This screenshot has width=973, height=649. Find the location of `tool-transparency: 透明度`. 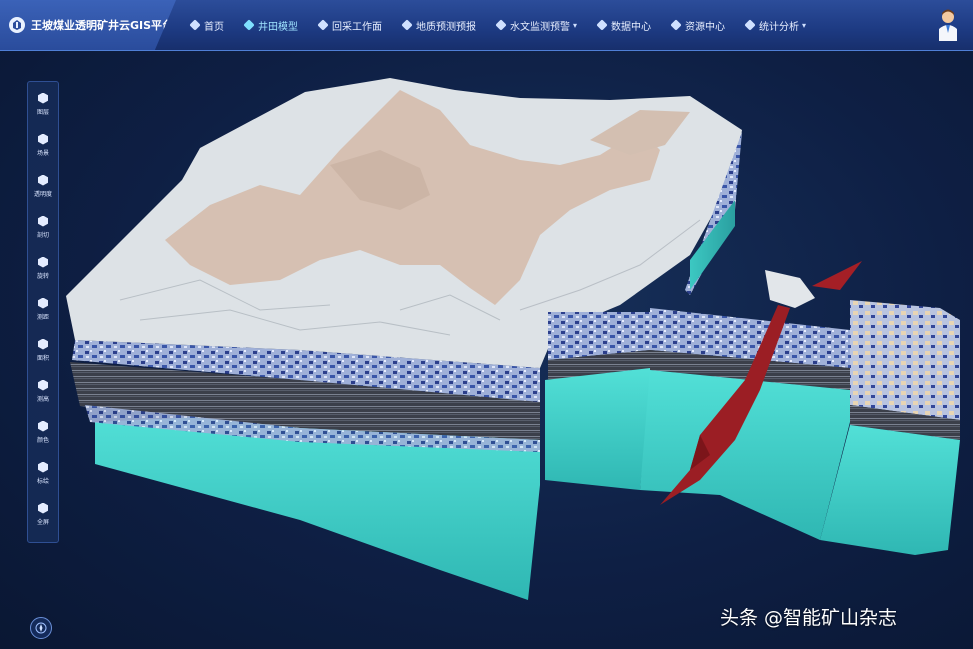

tool-transparency: 透明度 is located at coordinates (43, 186).